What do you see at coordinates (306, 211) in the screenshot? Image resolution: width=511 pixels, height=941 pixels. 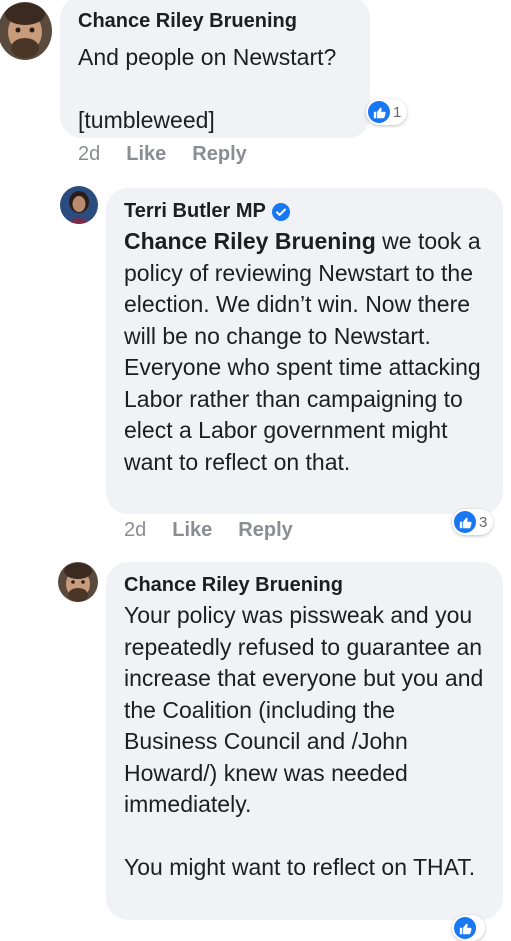 I see `comment-author: Terri Butler MP` at bounding box center [306, 211].